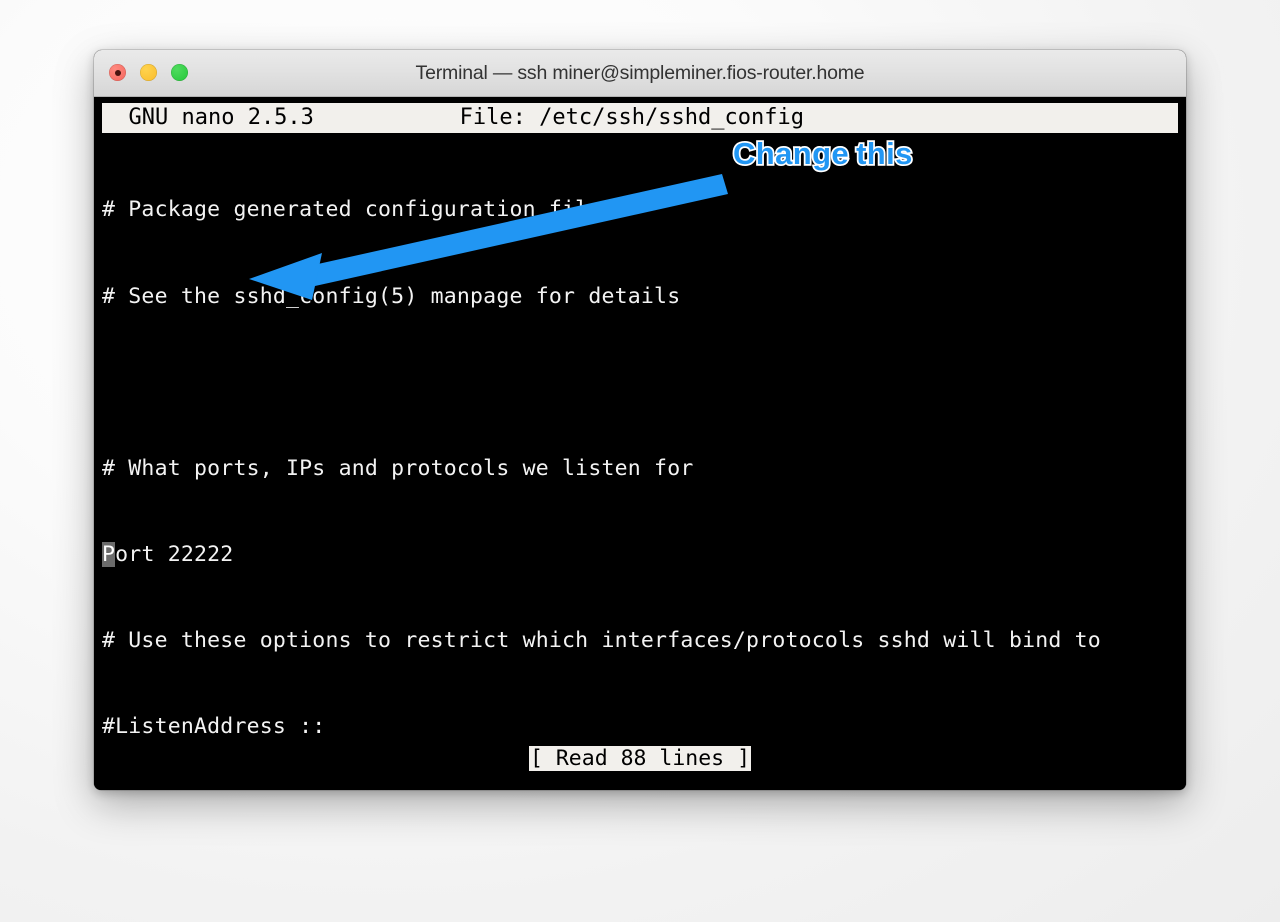  I want to click on annotation-word-1: Change, so click(790, 153).